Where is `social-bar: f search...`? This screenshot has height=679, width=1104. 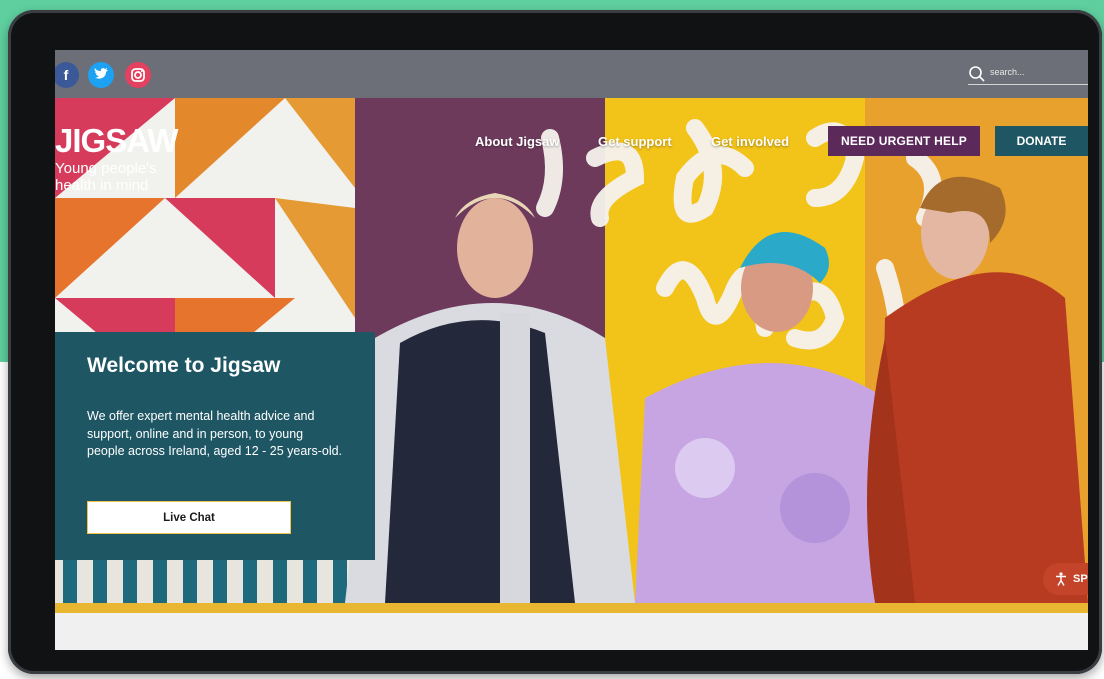 social-bar: f search... is located at coordinates (571, 74).